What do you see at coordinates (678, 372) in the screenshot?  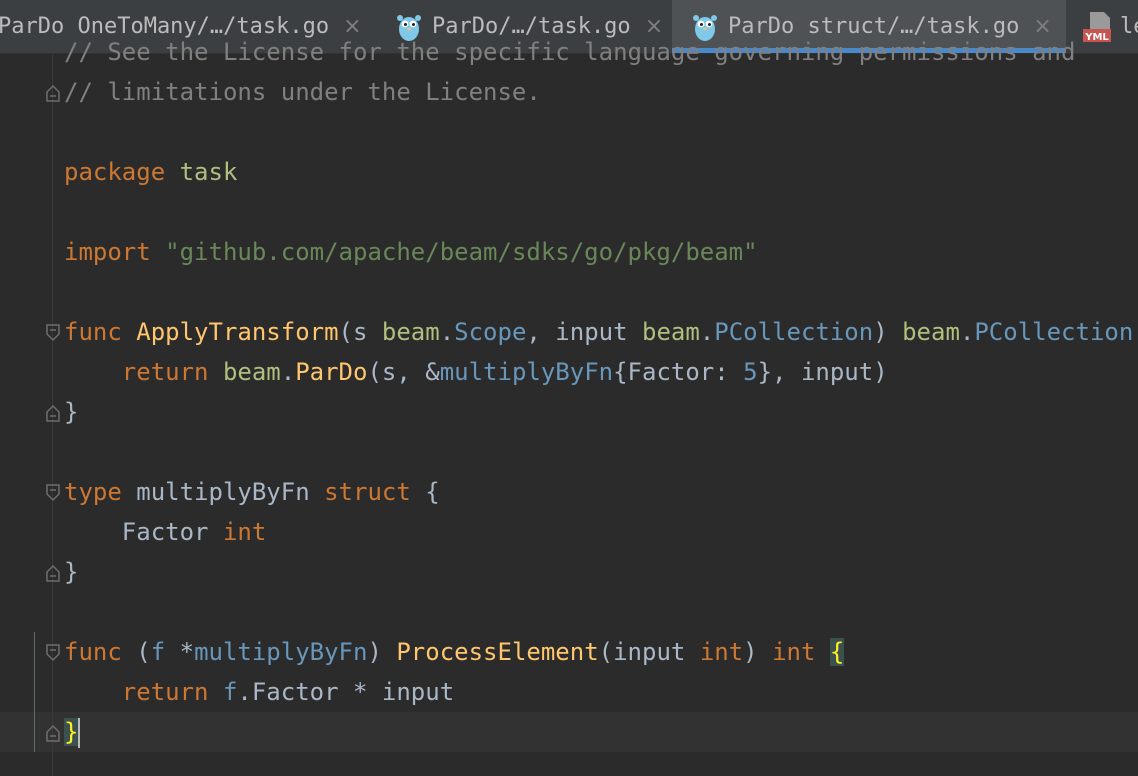 I see `punctuation: {Factor:` at bounding box center [678, 372].